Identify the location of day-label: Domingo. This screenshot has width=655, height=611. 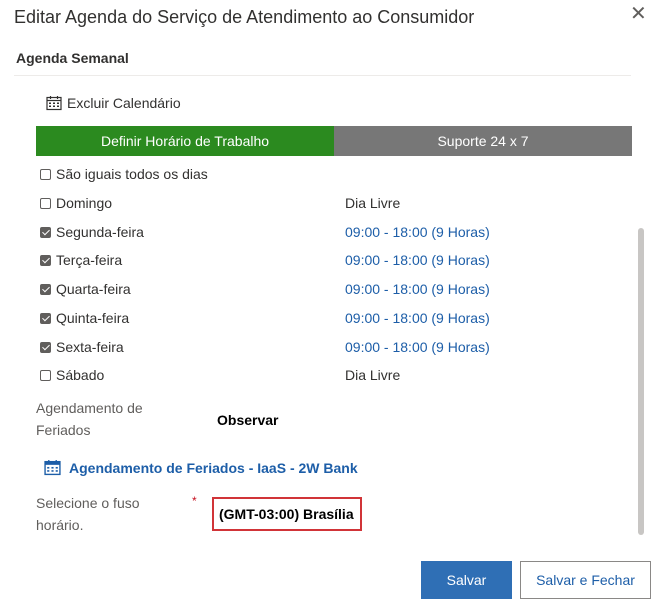
(84, 203).